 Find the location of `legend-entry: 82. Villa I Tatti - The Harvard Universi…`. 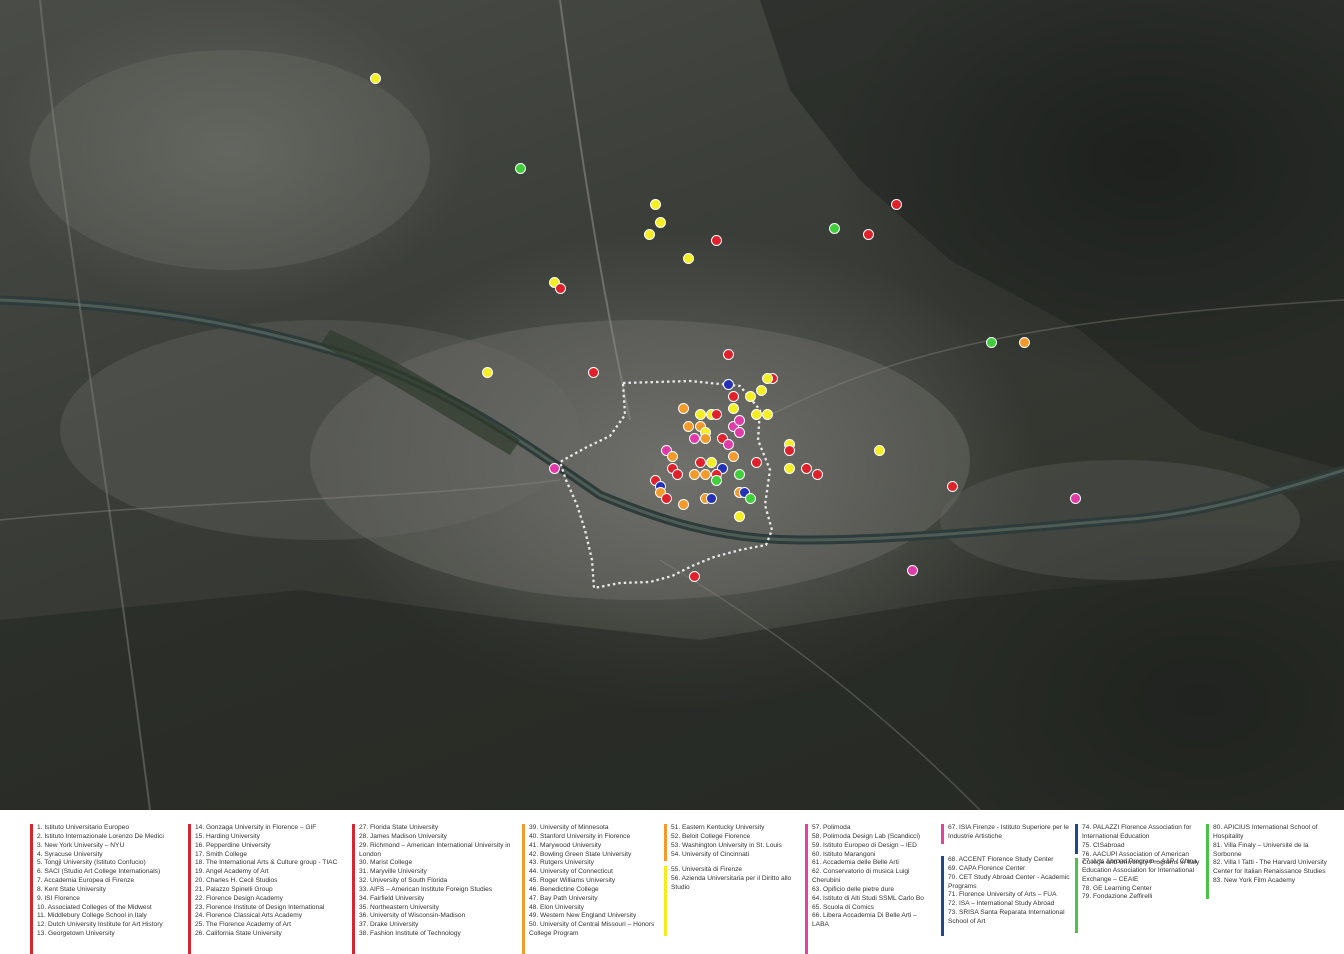

legend-entry: 82. Villa I Tatti - The Harvard Universi… is located at coordinates (1270, 867).